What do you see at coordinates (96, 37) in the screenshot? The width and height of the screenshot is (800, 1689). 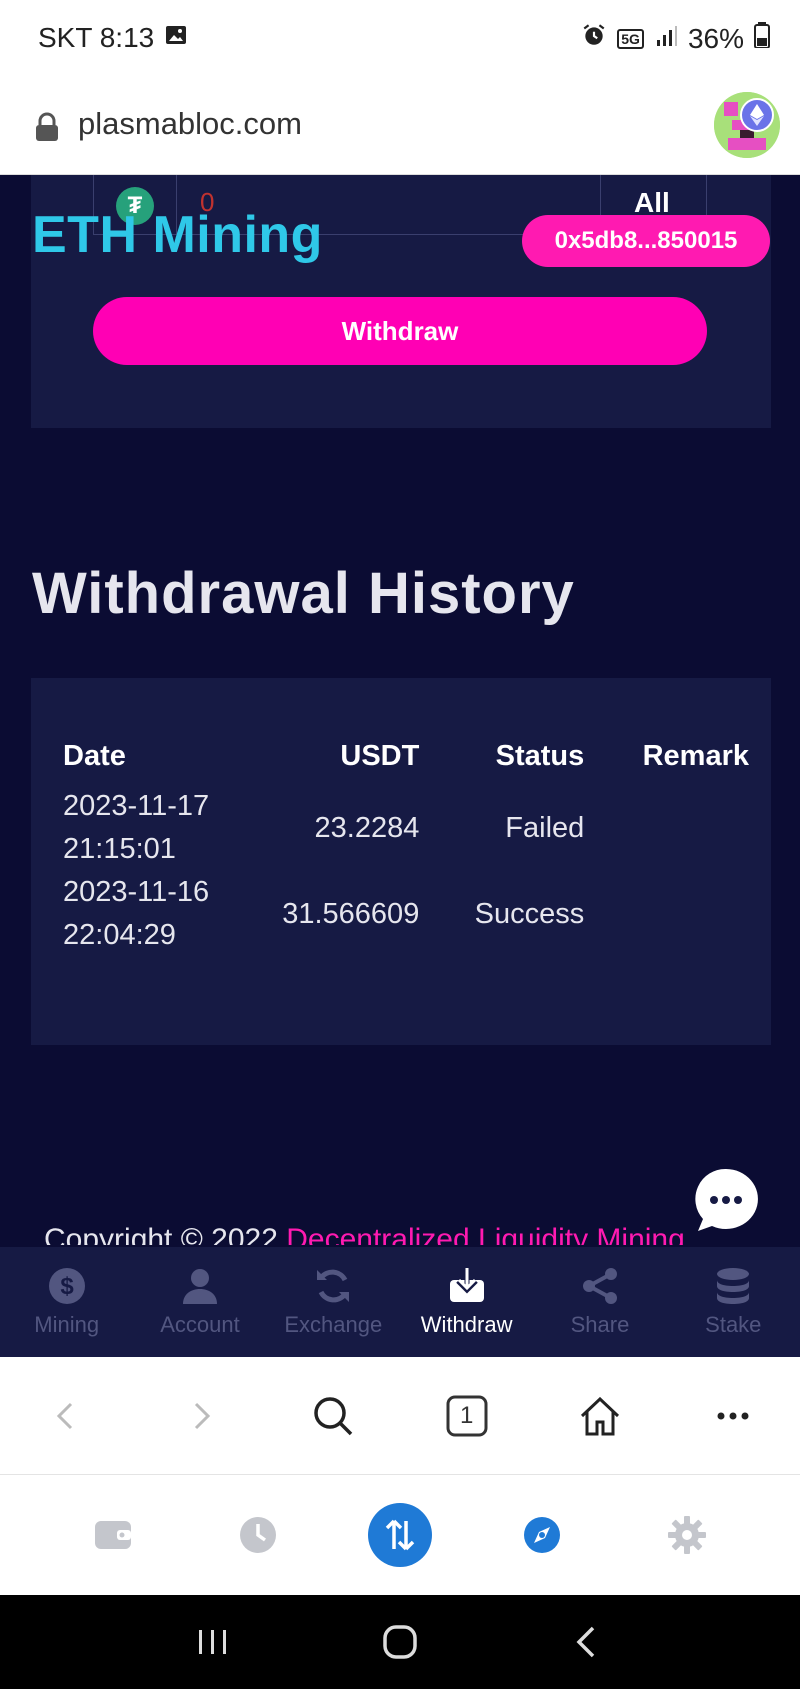 I see `carrier-time: SKT 8:13` at bounding box center [96, 37].